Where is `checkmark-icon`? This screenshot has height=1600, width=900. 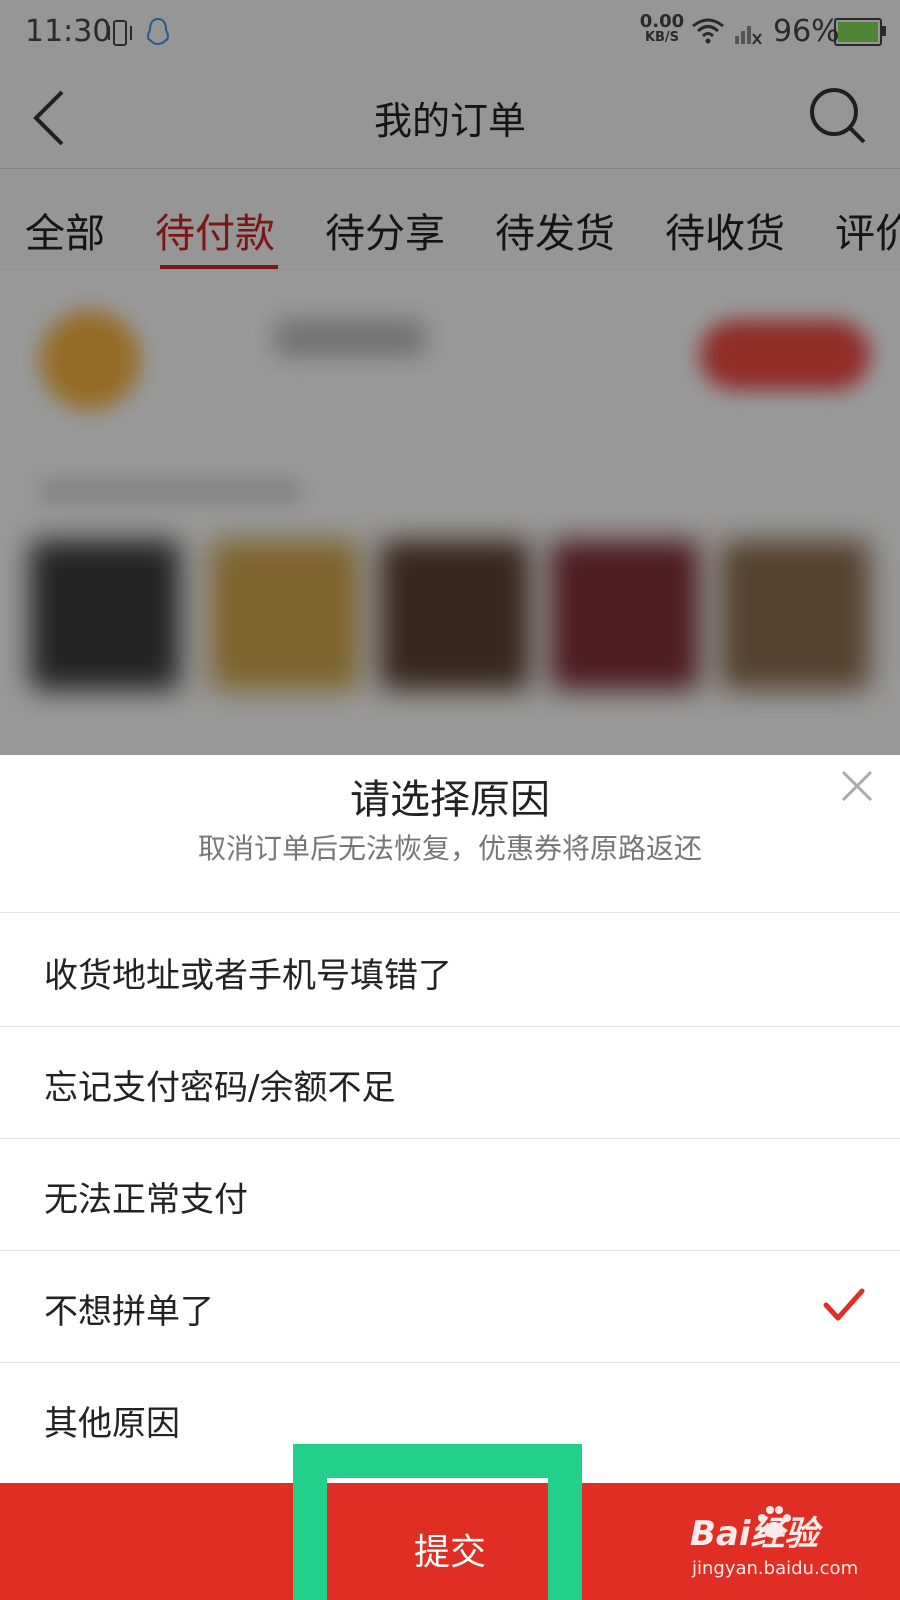 checkmark-icon is located at coordinates (844, 1304).